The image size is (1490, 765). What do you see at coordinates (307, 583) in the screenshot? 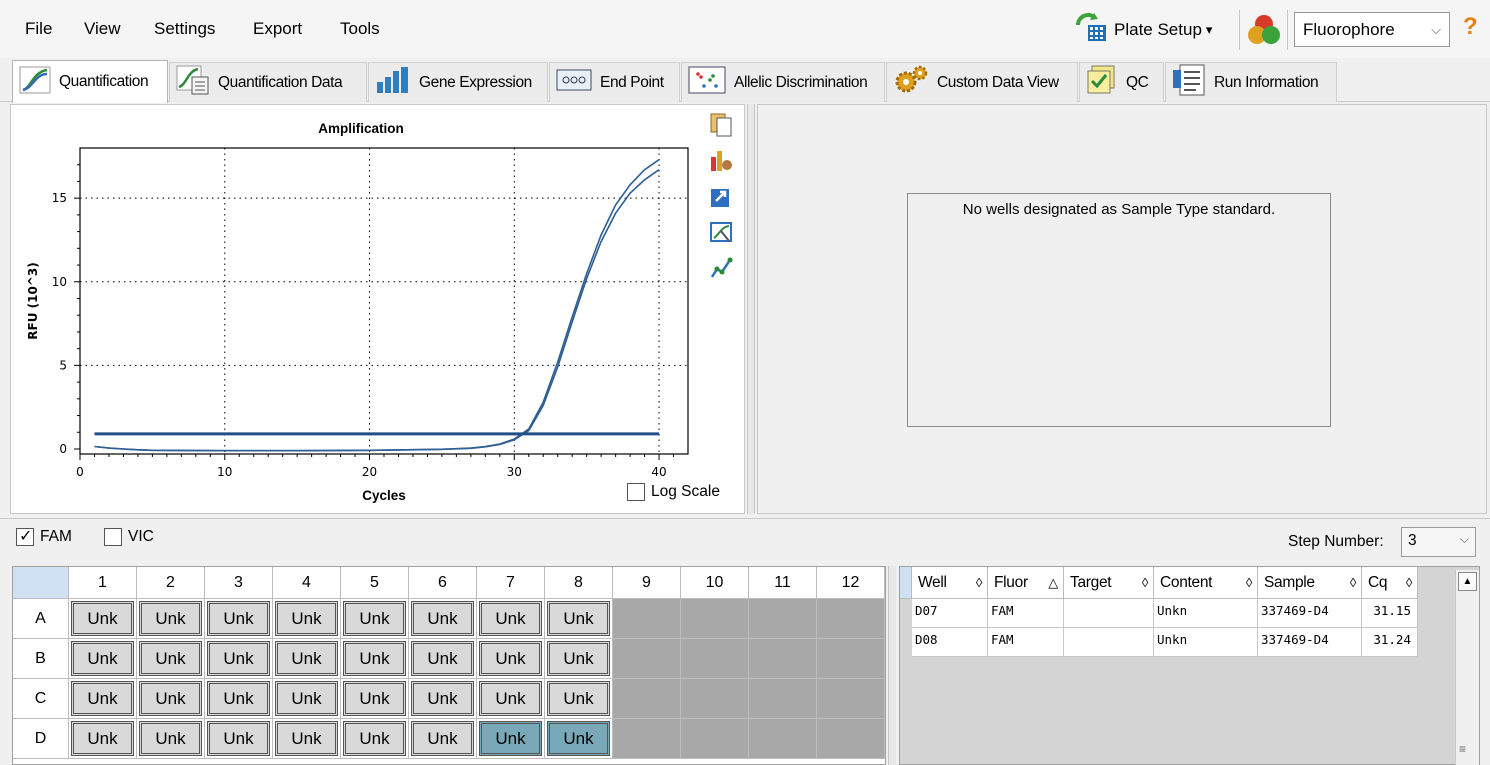
I see `plate-column-header: 4` at bounding box center [307, 583].